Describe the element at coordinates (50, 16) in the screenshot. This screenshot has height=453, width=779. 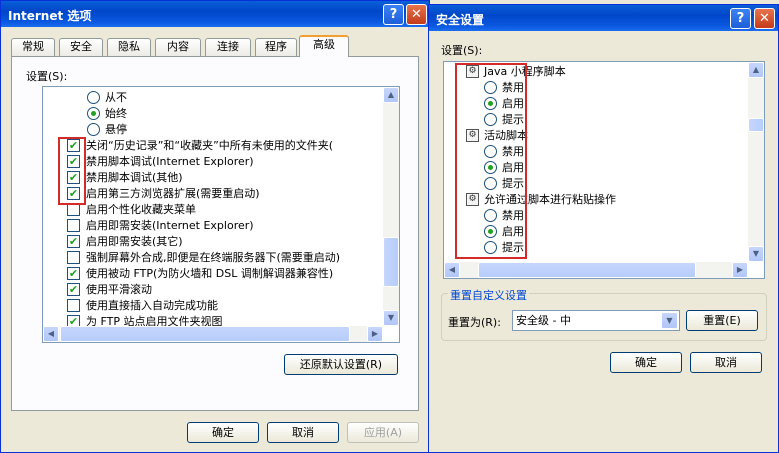
I see `window-title: Internet 选项` at that location.